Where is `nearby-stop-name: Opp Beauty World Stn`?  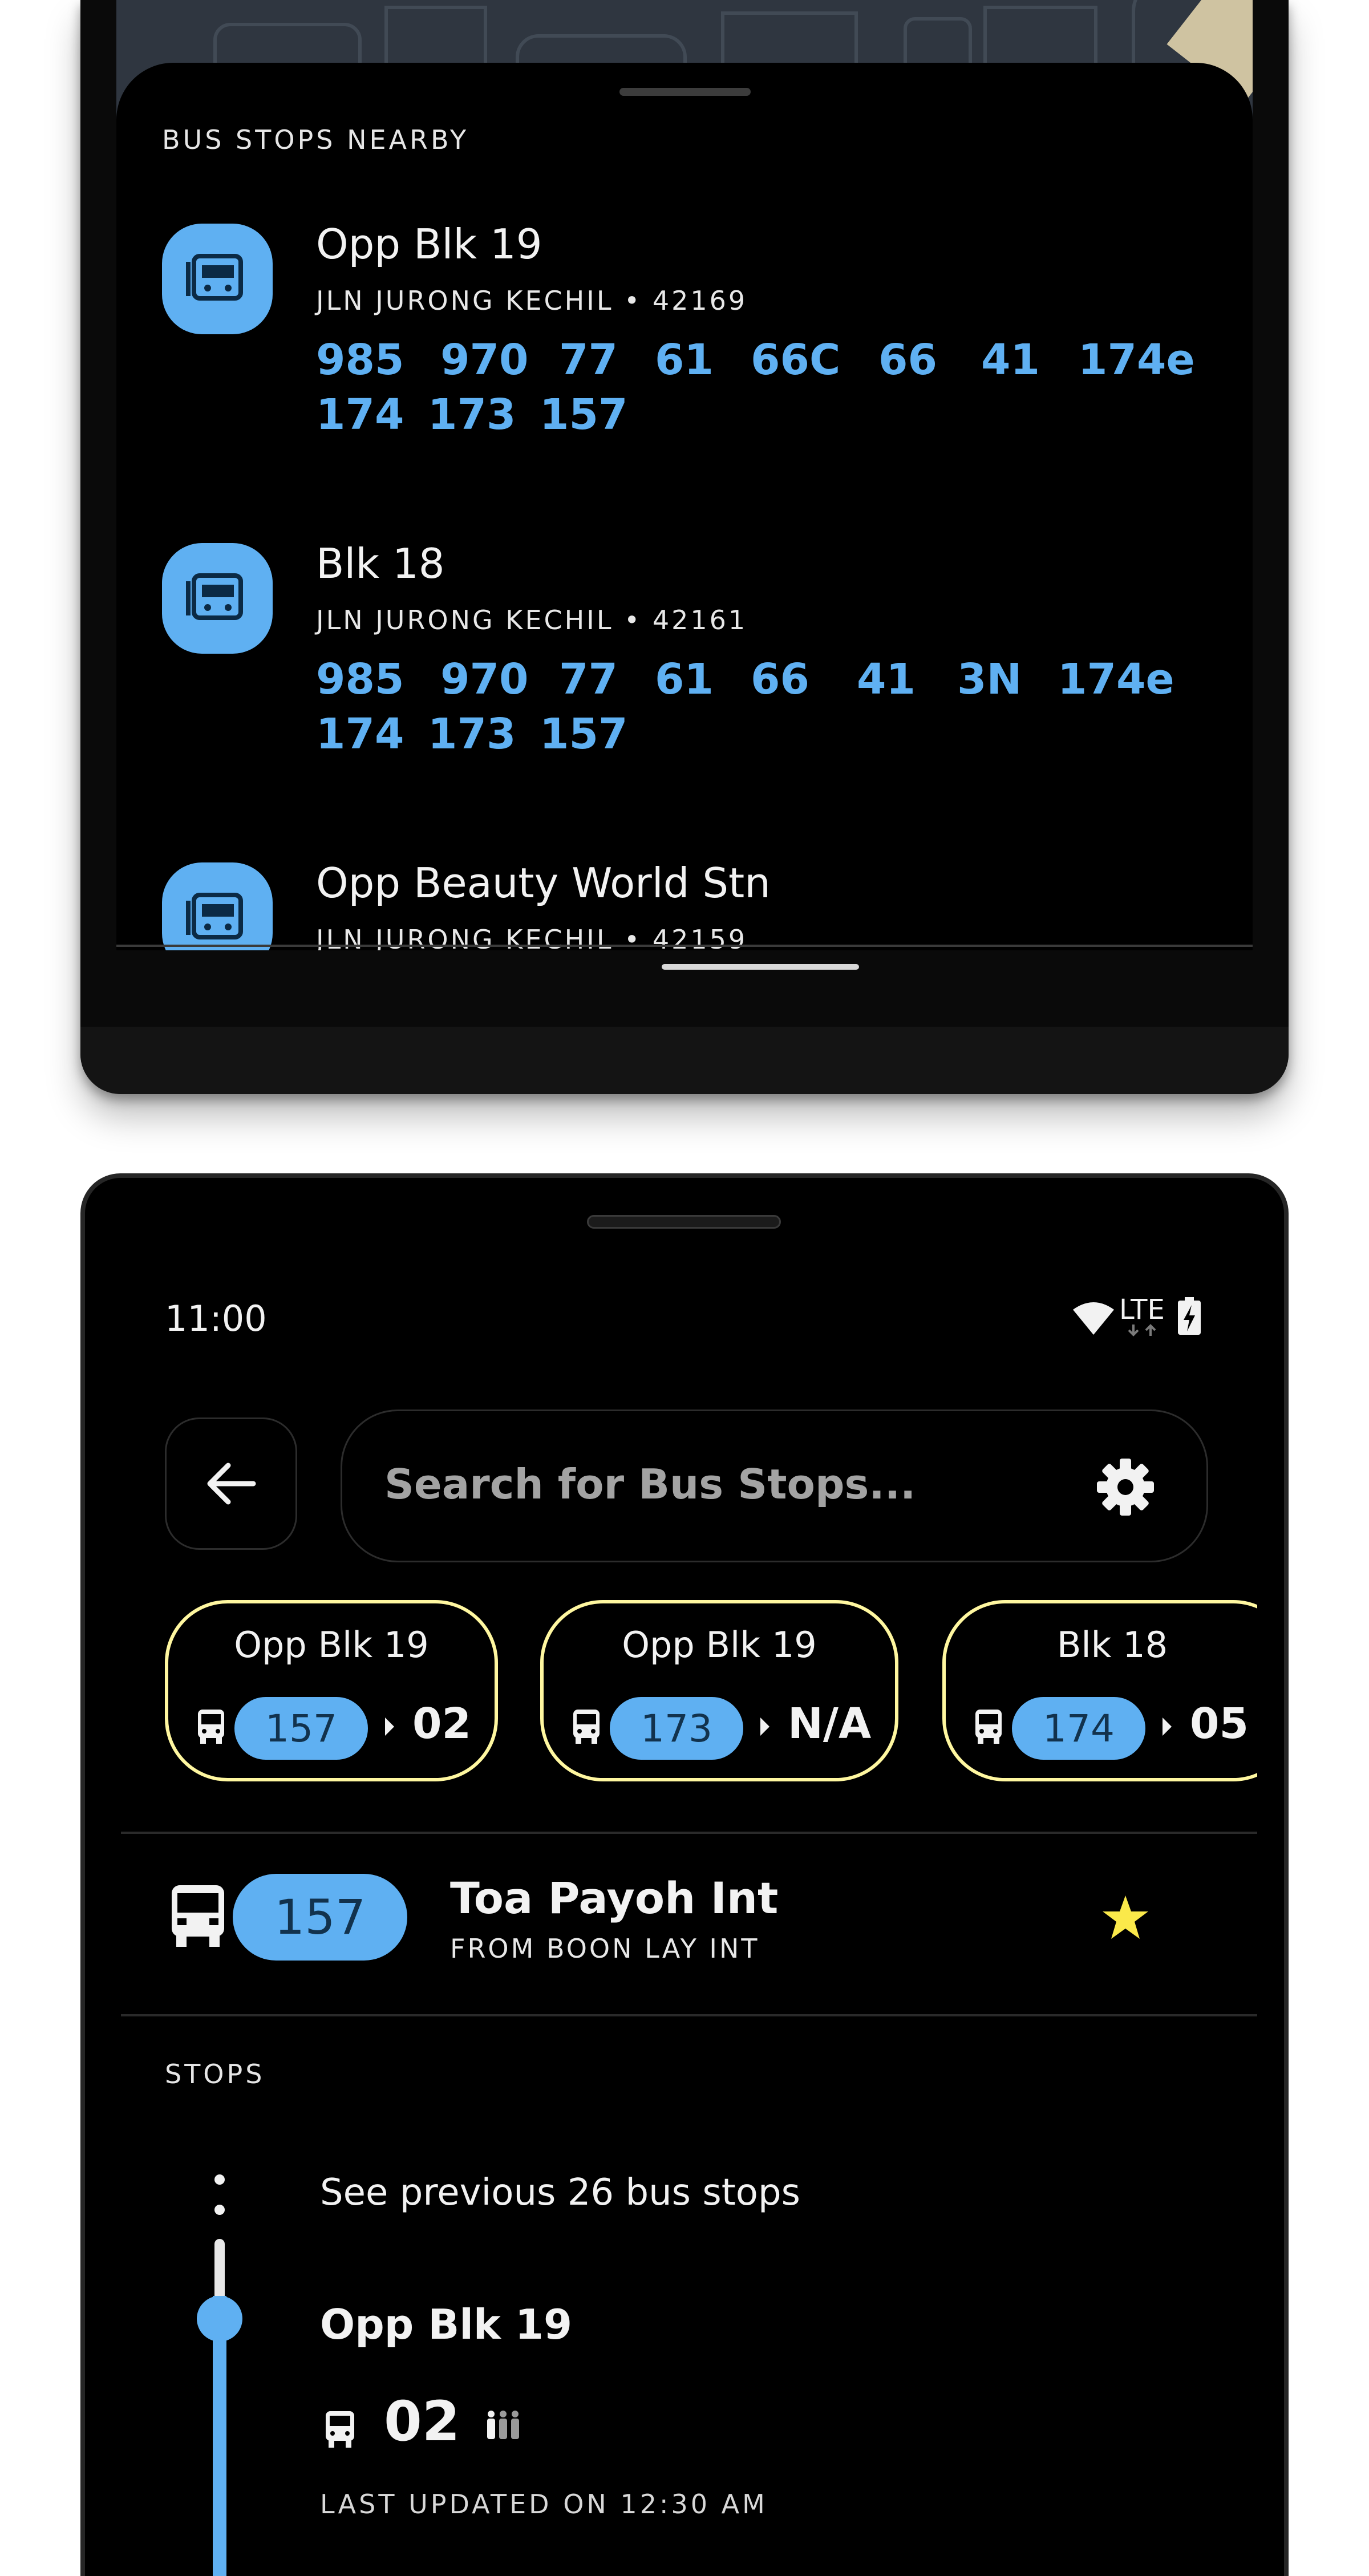
nearby-stop-name: Opp Beauty World Stn is located at coordinates (543, 883).